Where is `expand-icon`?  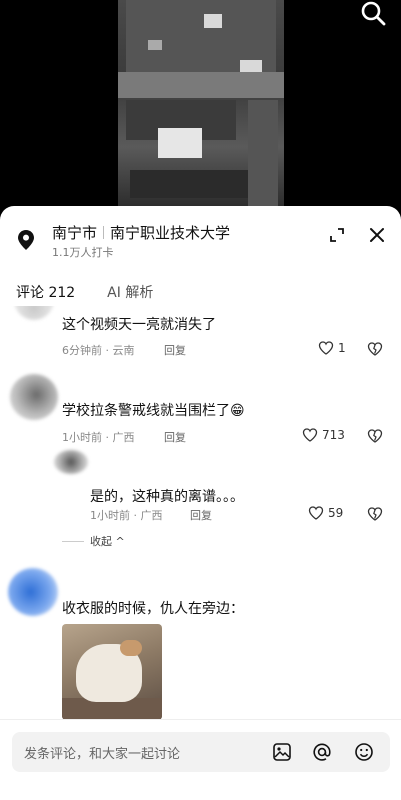 expand-icon is located at coordinates (337, 235).